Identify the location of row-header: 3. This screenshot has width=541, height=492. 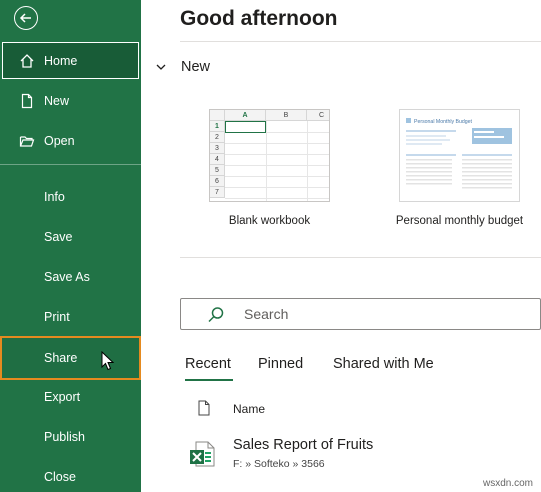
(217, 148).